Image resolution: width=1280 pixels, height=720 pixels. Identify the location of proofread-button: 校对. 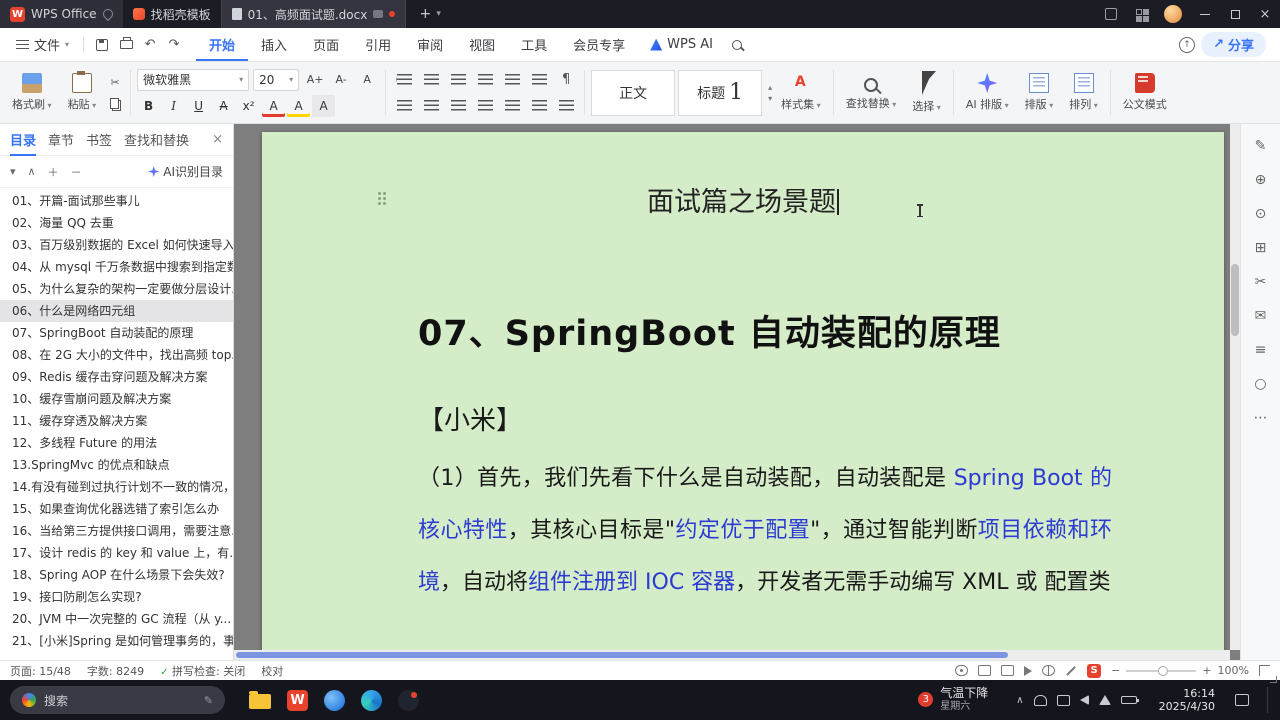
(272, 671).